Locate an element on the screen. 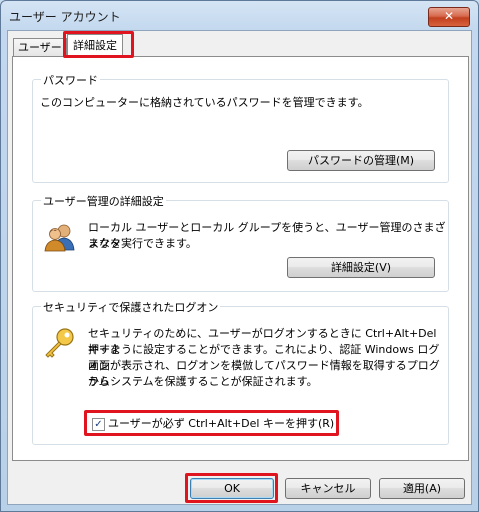 Image resolution: width=479 pixels, height=512 pixels. close-button: ✕ is located at coordinates (449, 17).